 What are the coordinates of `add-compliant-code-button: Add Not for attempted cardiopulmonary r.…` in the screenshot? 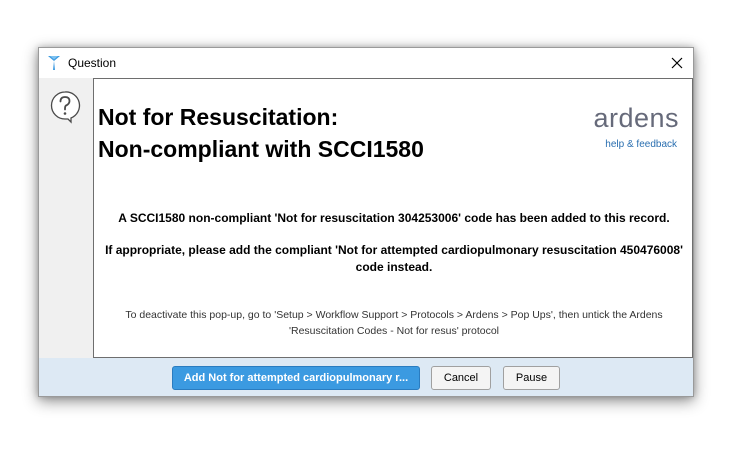 It's located at (296, 378).